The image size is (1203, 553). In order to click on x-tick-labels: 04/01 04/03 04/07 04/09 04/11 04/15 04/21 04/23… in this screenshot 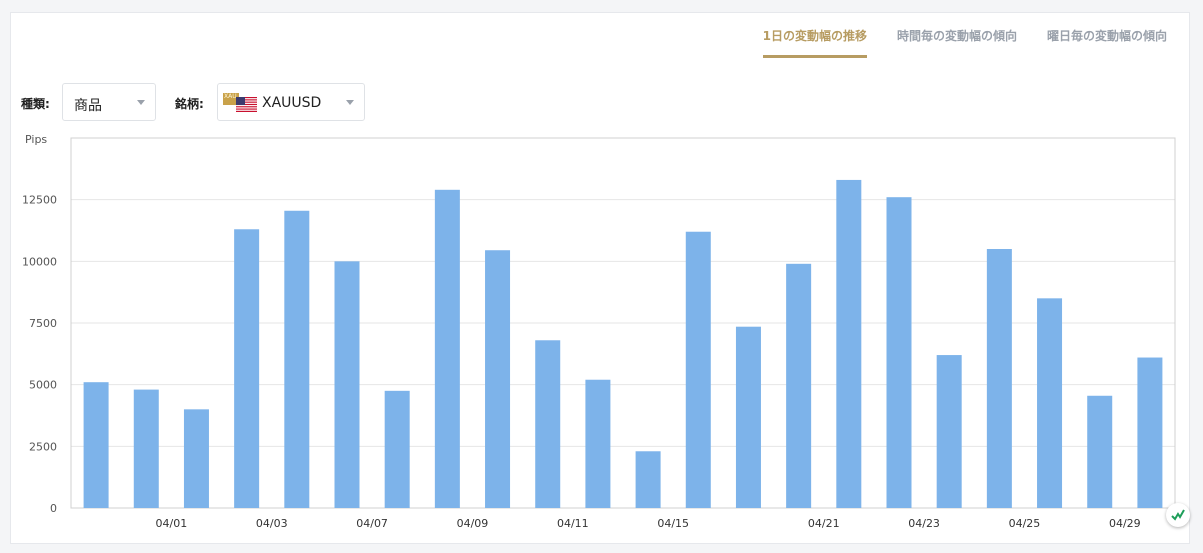, I will do `click(648, 523)`.